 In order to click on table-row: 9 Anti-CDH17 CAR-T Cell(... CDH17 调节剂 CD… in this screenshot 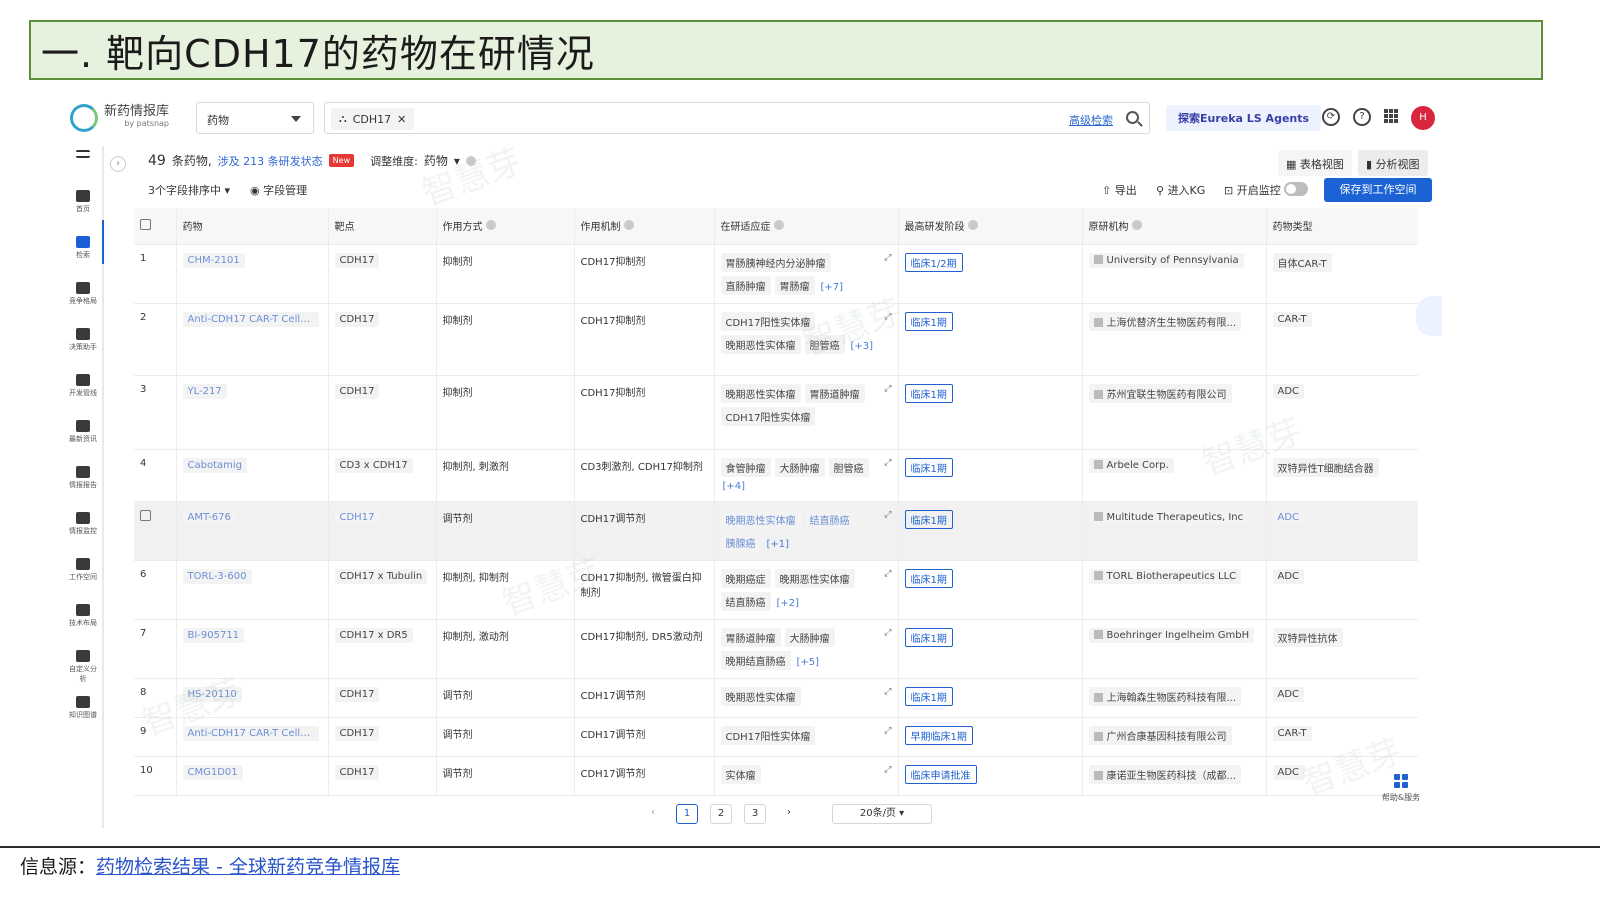, I will do `click(776, 736)`.